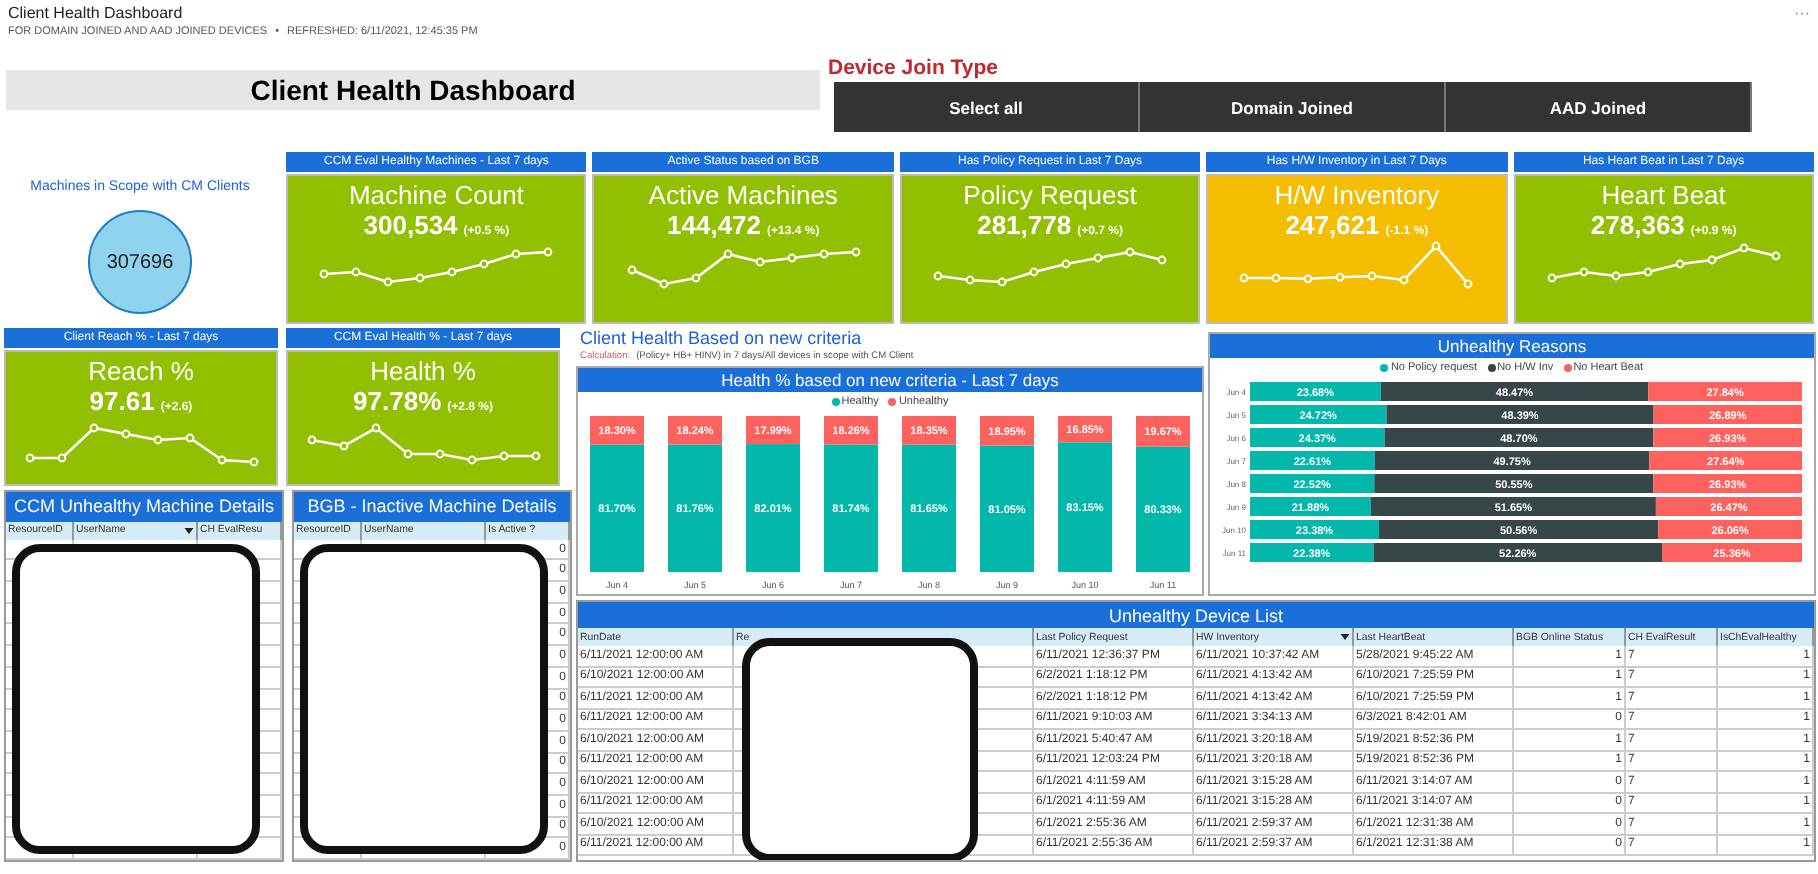 The width and height of the screenshot is (1818, 874). What do you see at coordinates (1196, 615) in the screenshot?
I see `table-title: Unhealthy Device List` at bounding box center [1196, 615].